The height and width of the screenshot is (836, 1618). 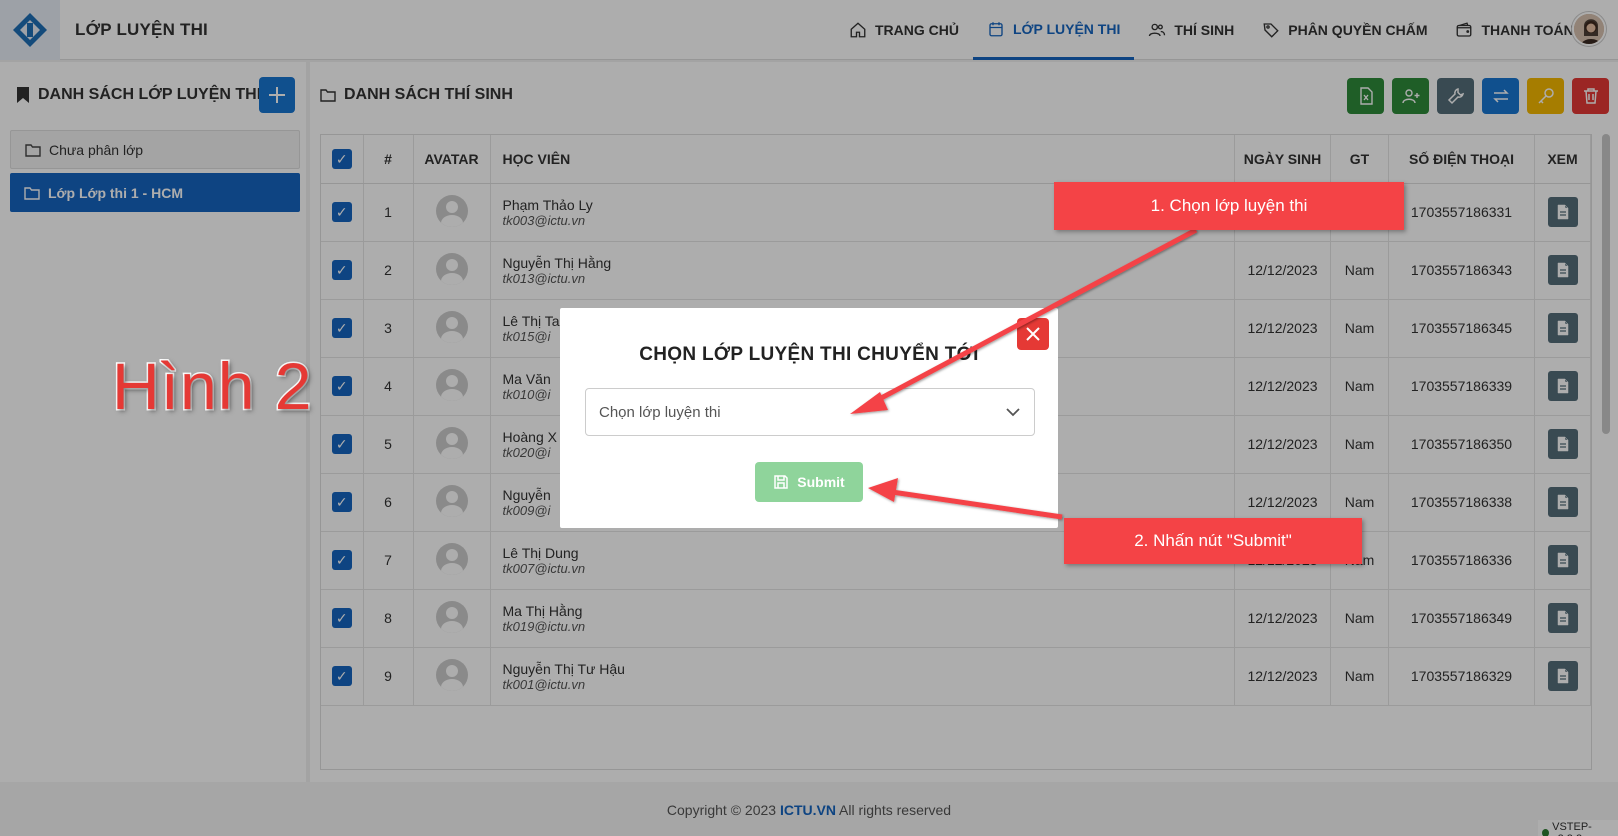 I want to click on arrow-step2-head, so click(x=883, y=490).